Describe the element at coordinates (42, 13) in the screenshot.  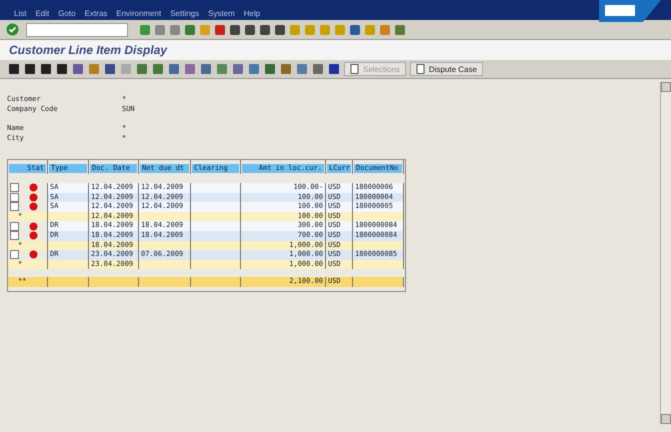
I see `menu-item: Edit` at that location.